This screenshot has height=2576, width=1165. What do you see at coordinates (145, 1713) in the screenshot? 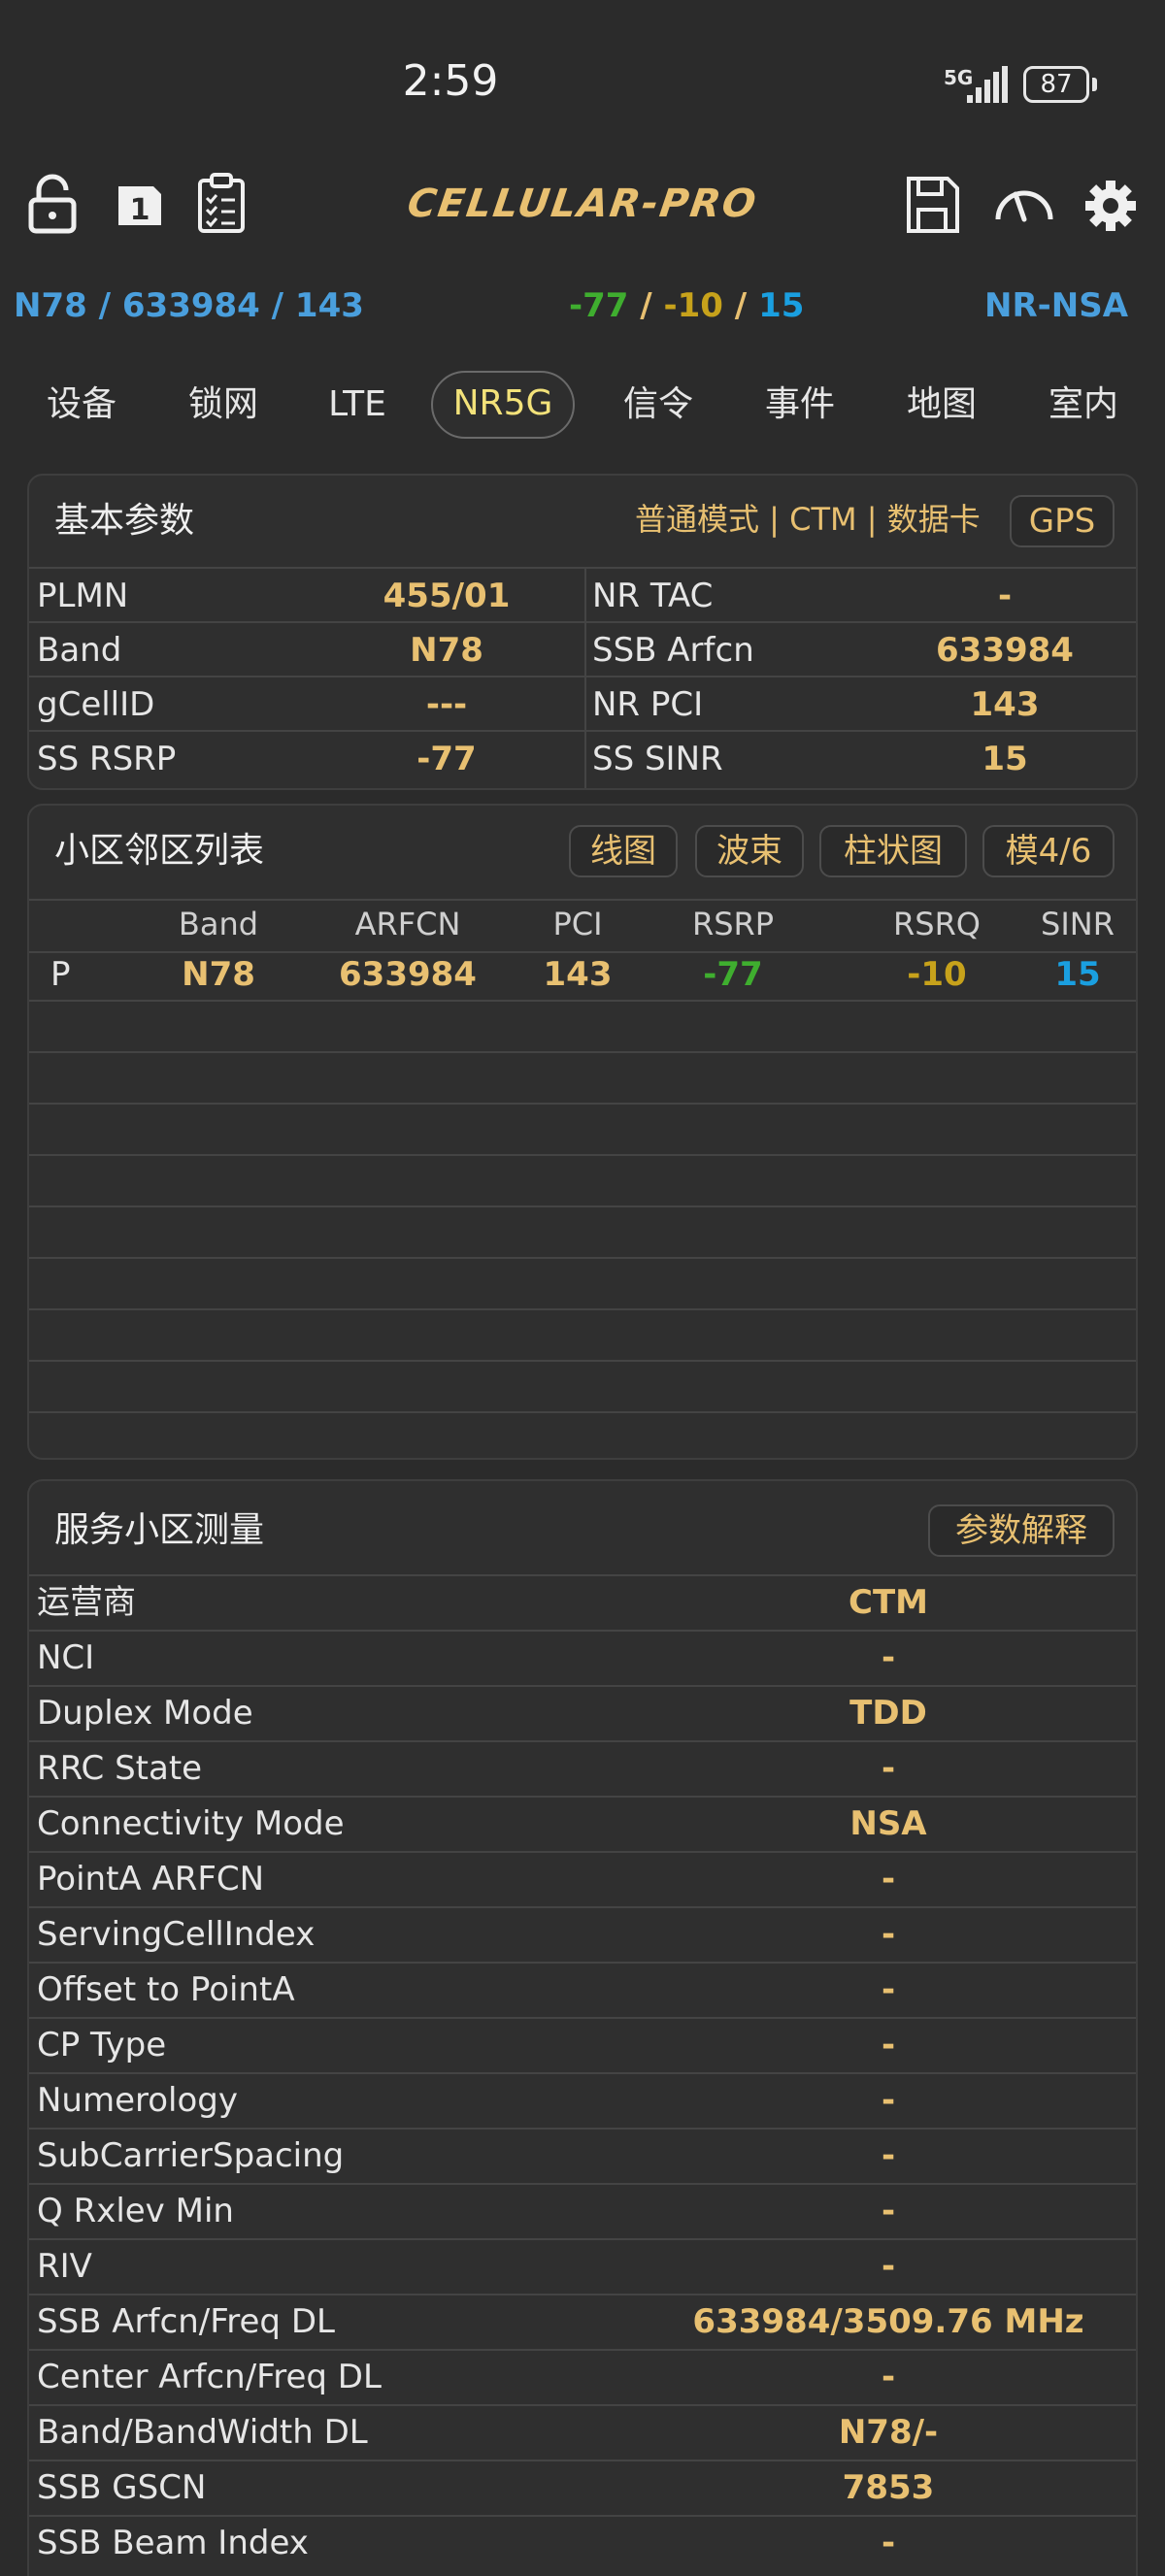
I see `measure-label: Duplex Mode` at bounding box center [145, 1713].